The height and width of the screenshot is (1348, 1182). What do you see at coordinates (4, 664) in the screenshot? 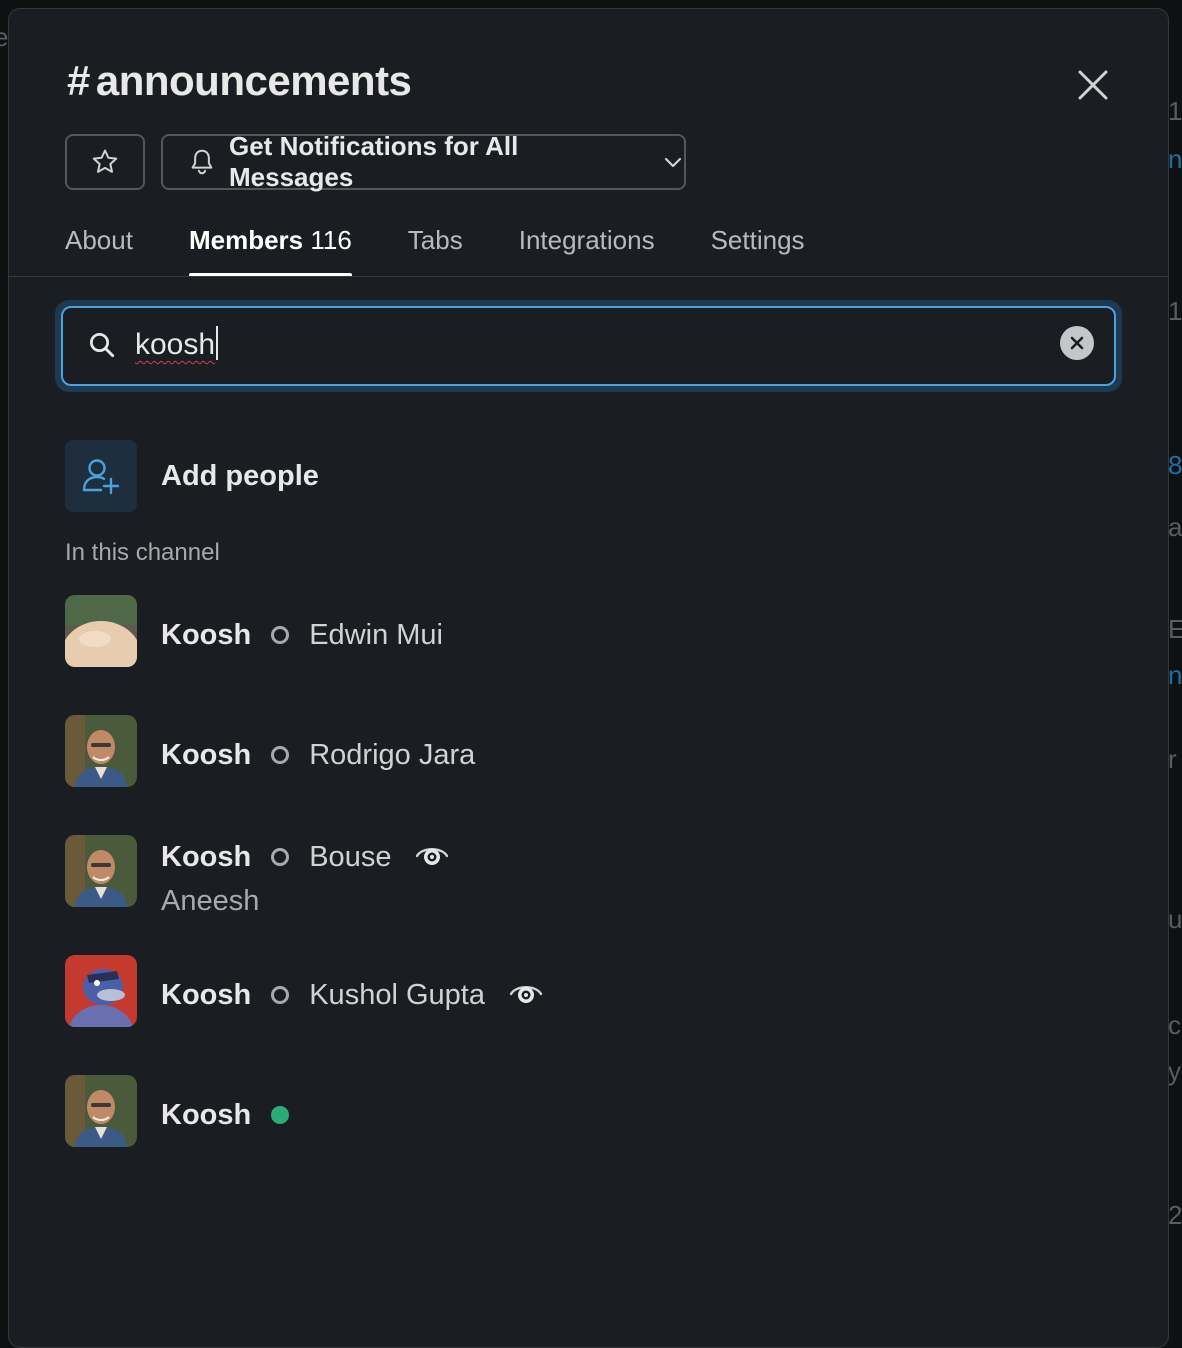
I see `background-app-left: e` at bounding box center [4, 664].